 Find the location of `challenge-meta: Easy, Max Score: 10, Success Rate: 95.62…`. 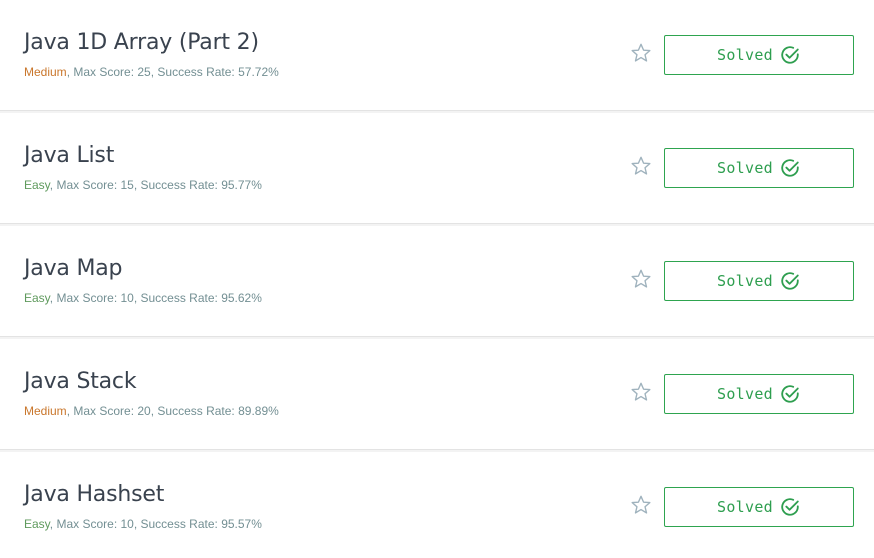

challenge-meta: Easy, Max Score: 10, Success Rate: 95.62… is located at coordinates (143, 298).